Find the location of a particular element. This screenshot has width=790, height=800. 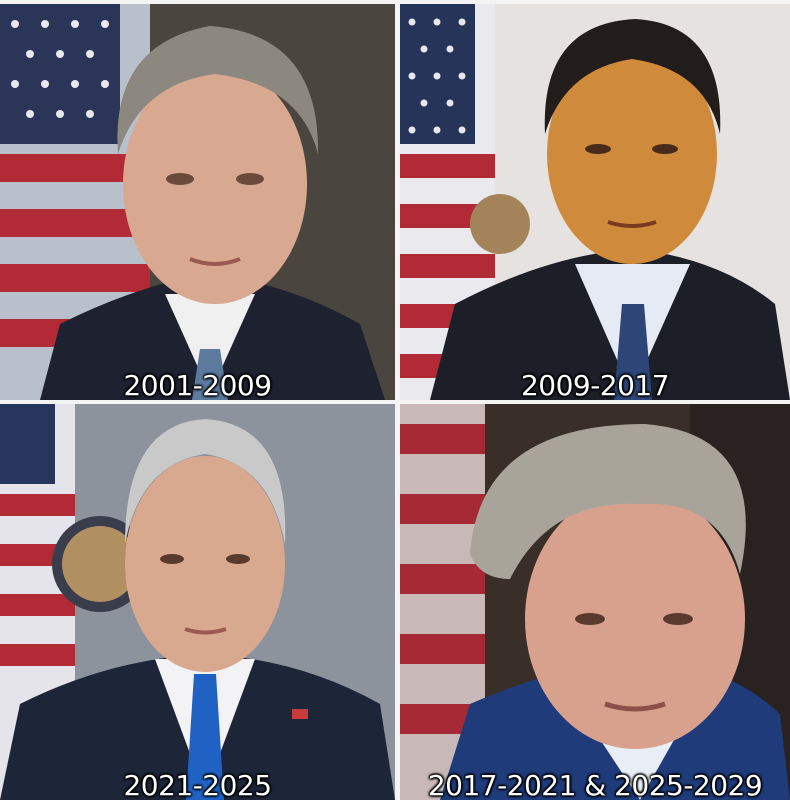

years-caption-4: 2017-2021 & 2025-2029 is located at coordinates (595, 784).